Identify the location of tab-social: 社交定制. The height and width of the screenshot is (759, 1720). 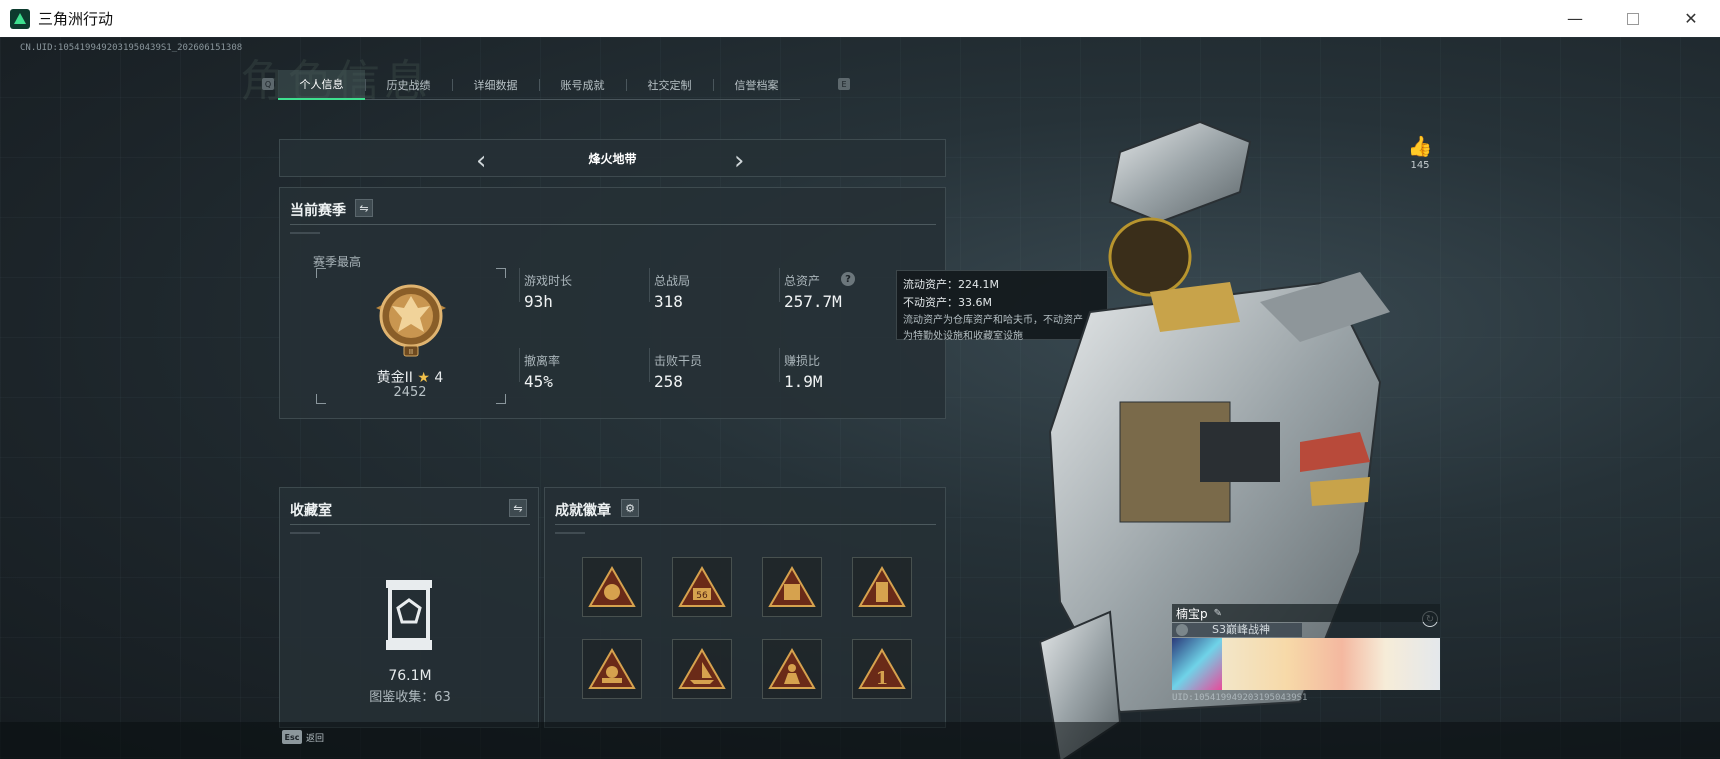
(669, 85).